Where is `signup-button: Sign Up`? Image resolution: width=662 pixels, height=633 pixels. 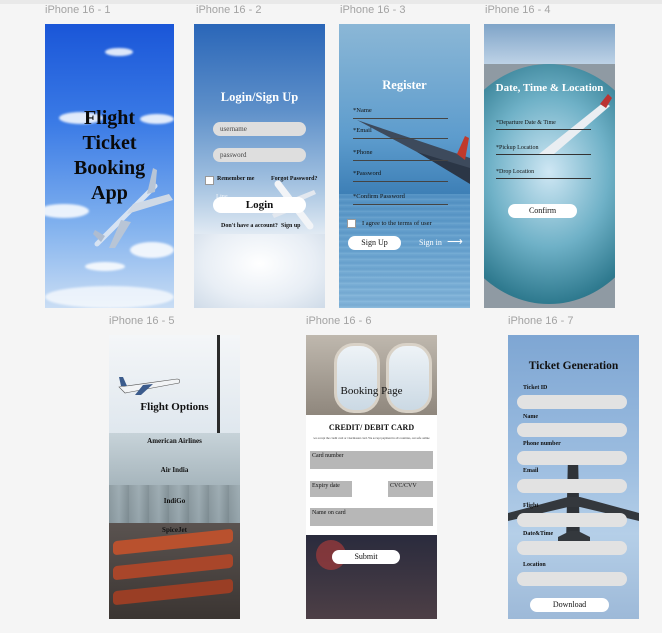 signup-button: Sign Up is located at coordinates (374, 243).